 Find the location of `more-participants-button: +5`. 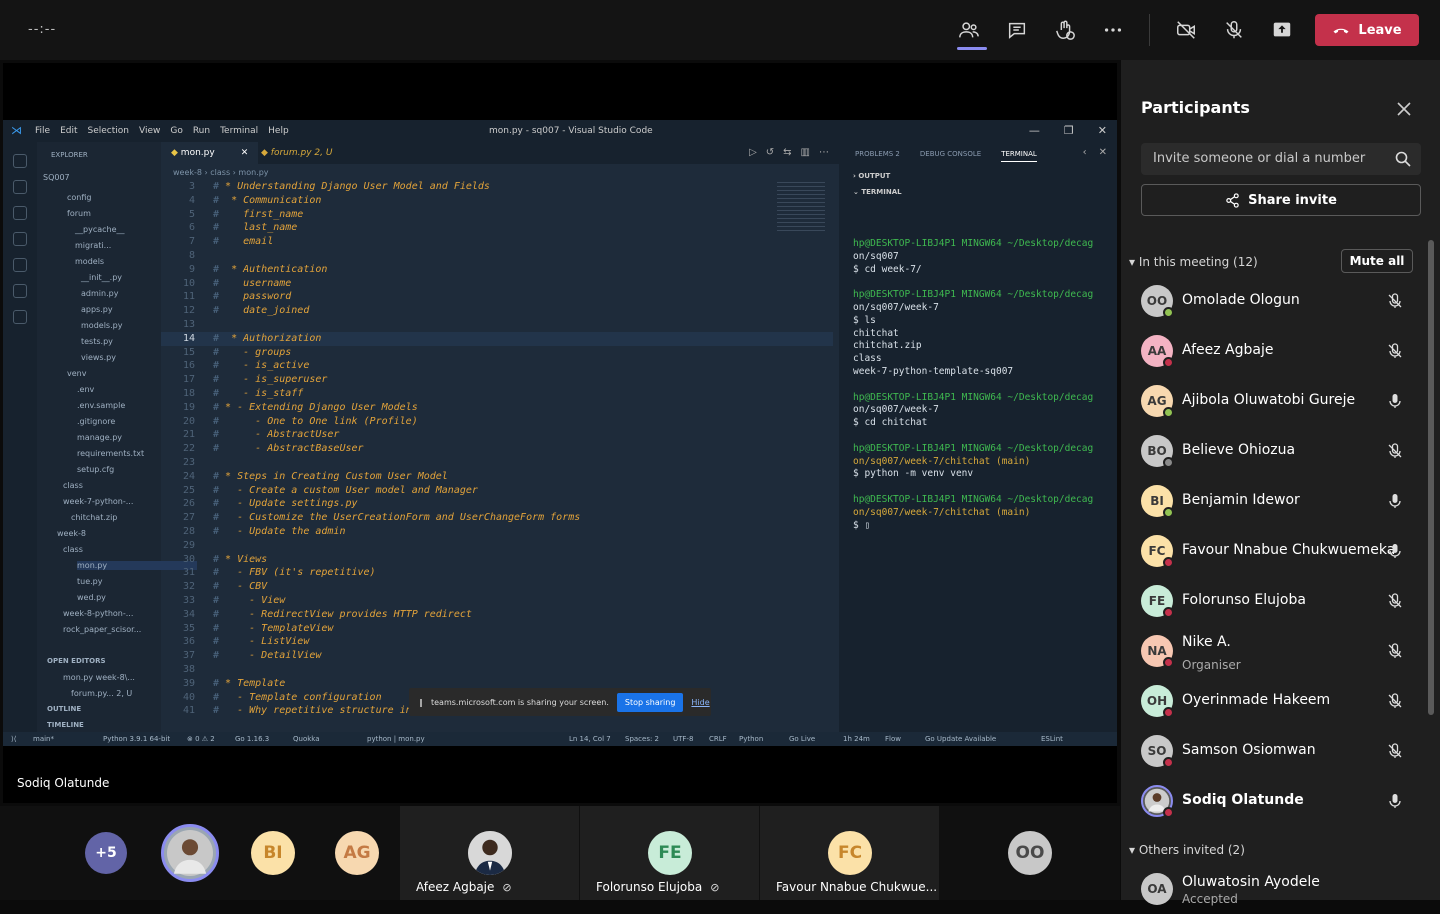

more-participants-button: +5 is located at coordinates (106, 853).